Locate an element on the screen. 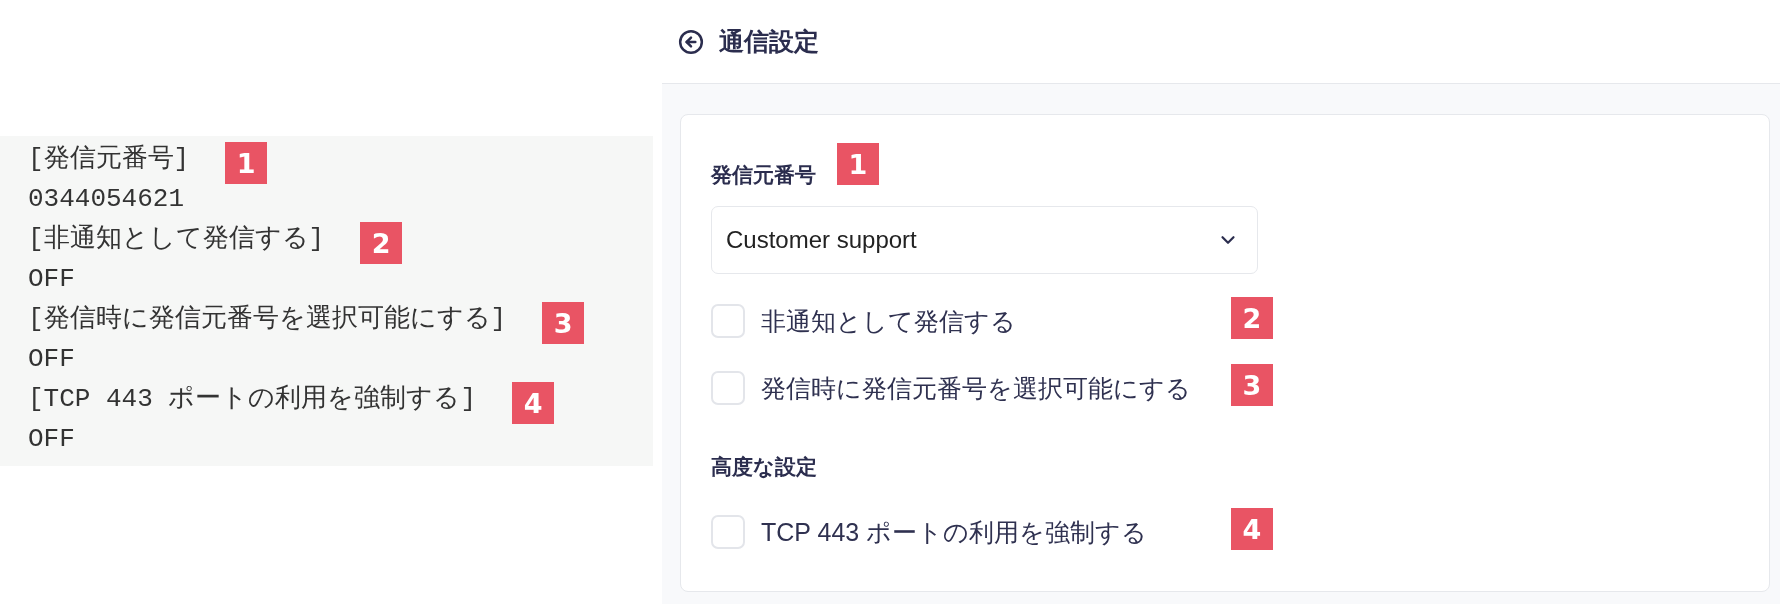 The width and height of the screenshot is (1780, 604). checkbox-label: 非通知として発信する is located at coordinates (888, 321).